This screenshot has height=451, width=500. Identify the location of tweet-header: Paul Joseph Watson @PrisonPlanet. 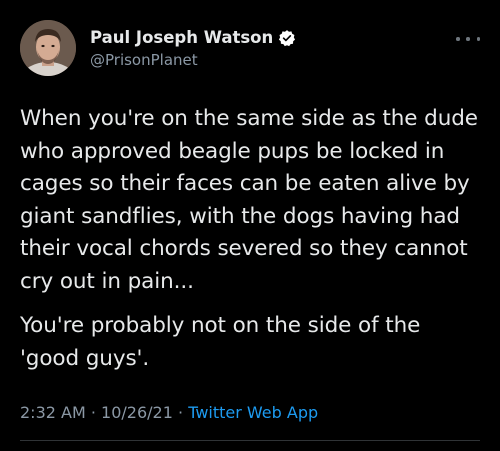
(250, 48).